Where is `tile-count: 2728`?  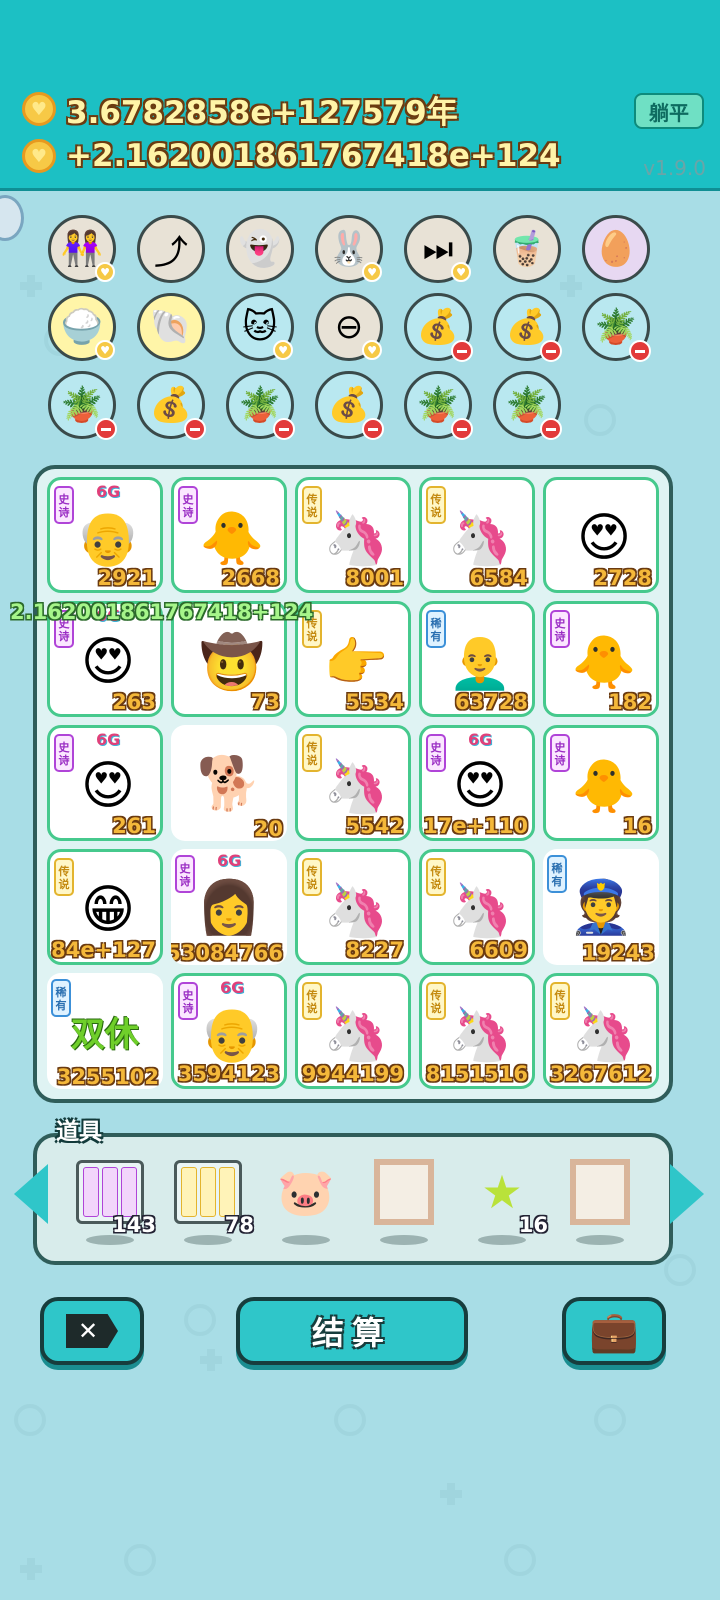
tile-count: 2728 is located at coordinates (622, 578).